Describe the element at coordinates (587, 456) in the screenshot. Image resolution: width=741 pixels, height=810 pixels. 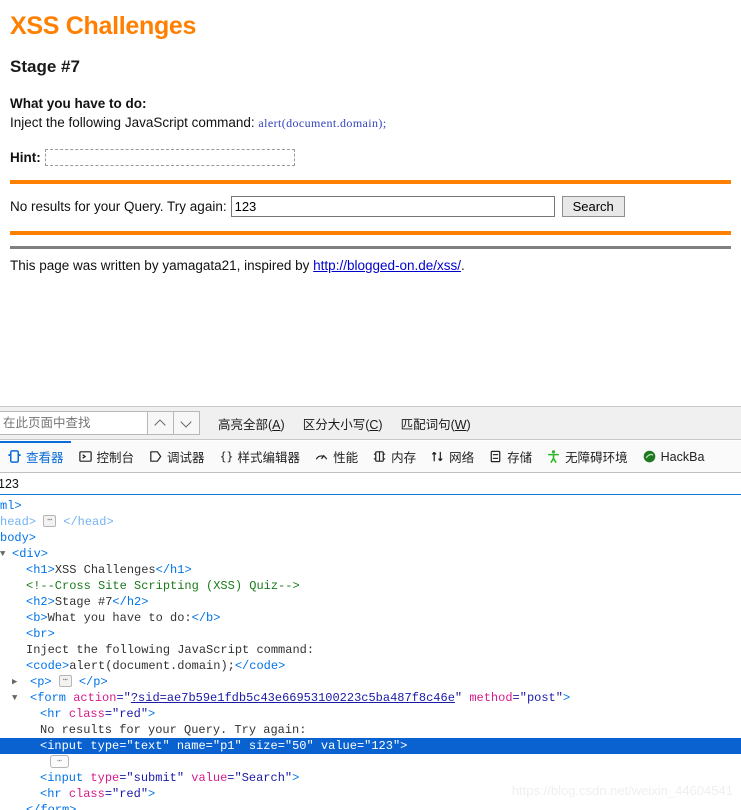
I see `tab-accessibility: 无障碍环境` at that location.